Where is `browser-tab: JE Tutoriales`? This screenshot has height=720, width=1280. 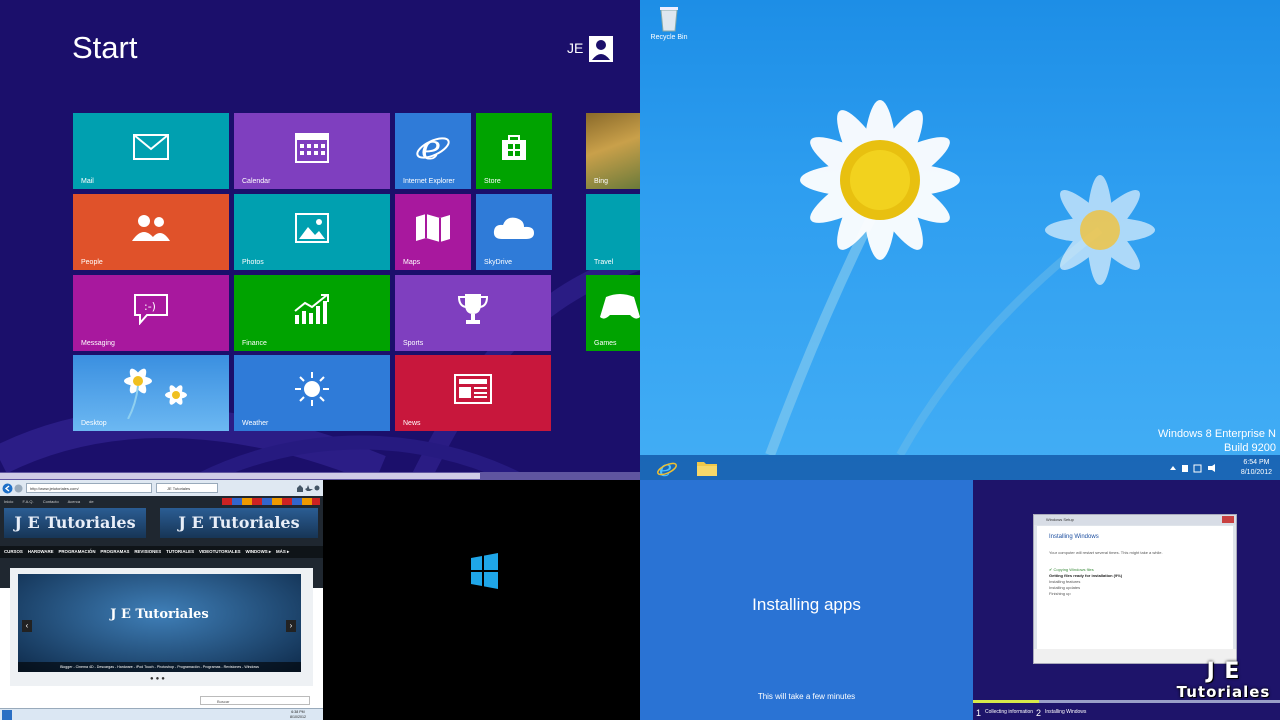
browser-tab: JE Tutoriales is located at coordinates (187, 488).